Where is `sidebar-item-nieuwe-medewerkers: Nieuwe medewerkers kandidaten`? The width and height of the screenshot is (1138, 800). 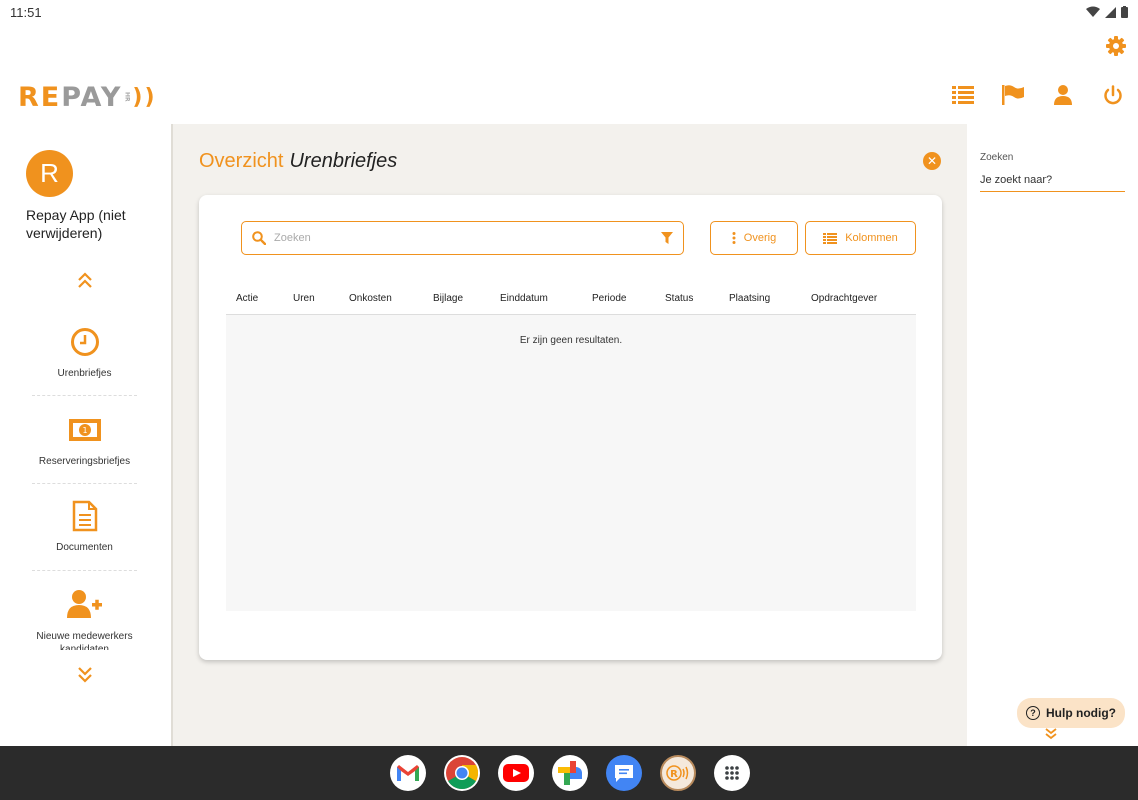
sidebar-item-nieuwe-medewerkers: Nieuwe medewerkers kandidaten is located at coordinates (84, 619).